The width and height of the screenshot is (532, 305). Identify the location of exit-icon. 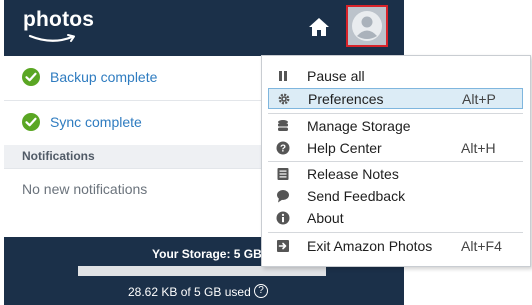
(283, 246).